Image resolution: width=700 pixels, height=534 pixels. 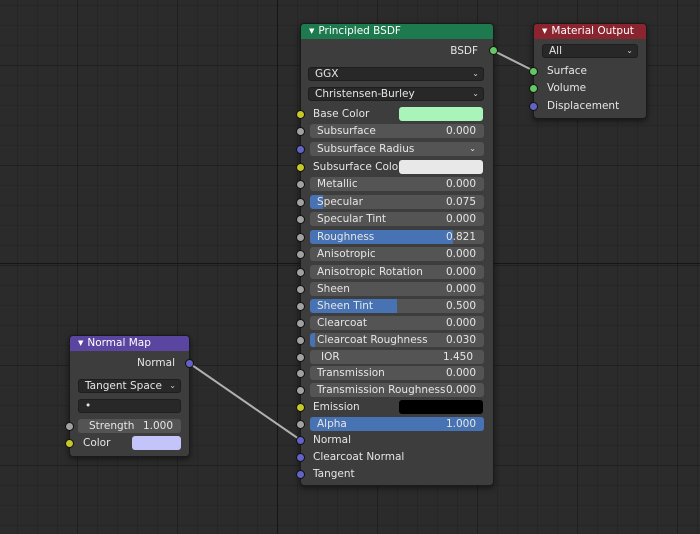 I want to click on specular-field: Specular 0.075, so click(x=397, y=202).